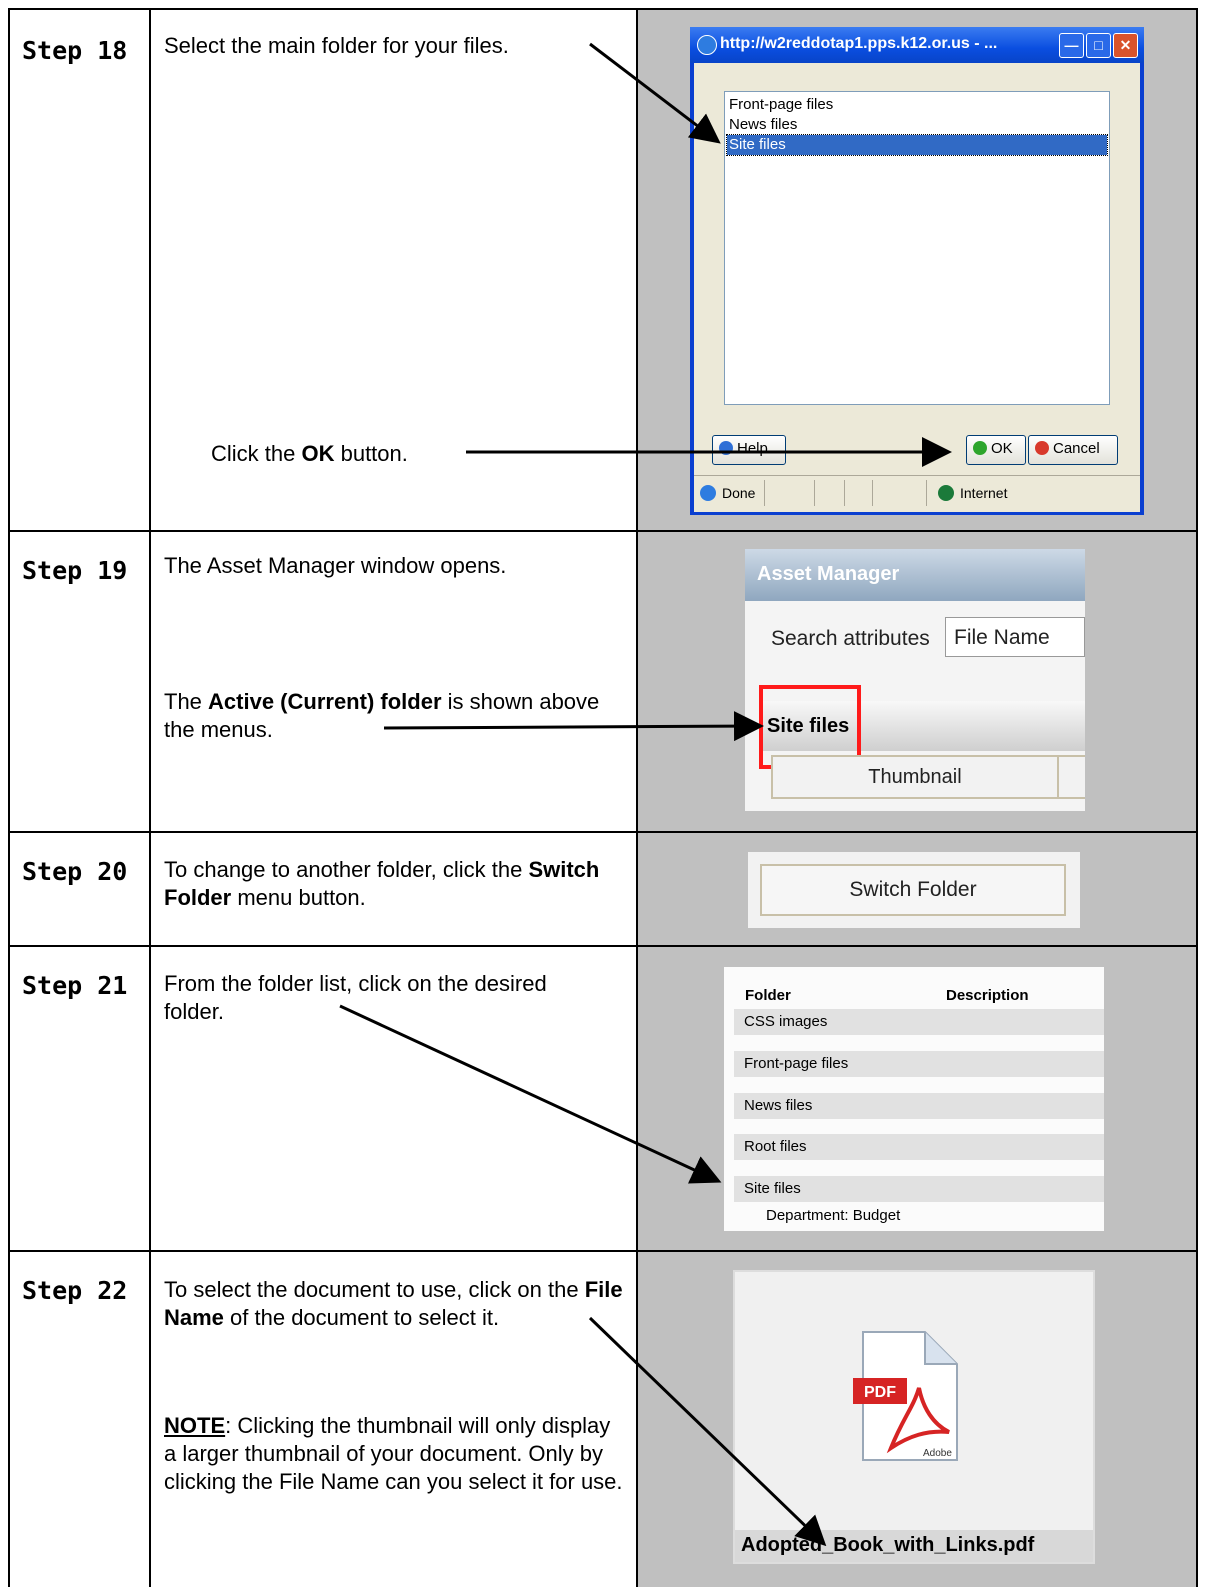 The image size is (1207, 1587). What do you see at coordinates (655, 93) in the screenshot?
I see `arrow-to-site-files` at bounding box center [655, 93].